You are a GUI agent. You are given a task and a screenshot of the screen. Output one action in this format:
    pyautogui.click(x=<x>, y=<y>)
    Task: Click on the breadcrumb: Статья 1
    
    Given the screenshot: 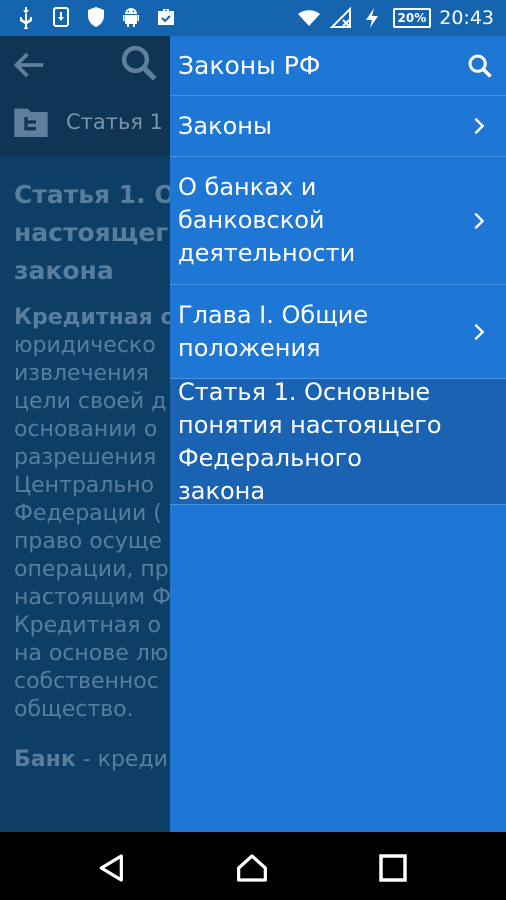 What is the action you would take?
    pyautogui.click(x=115, y=122)
    